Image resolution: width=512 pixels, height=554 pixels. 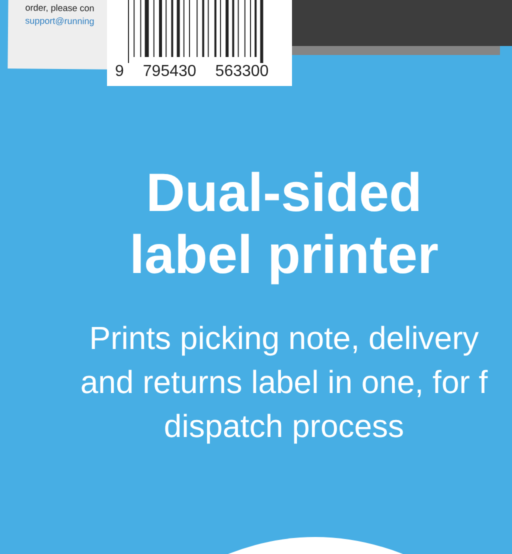 What do you see at coordinates (169, 72) in the screenshot?
I see `barcode-number: 795430` at bounding box center [169, 72].